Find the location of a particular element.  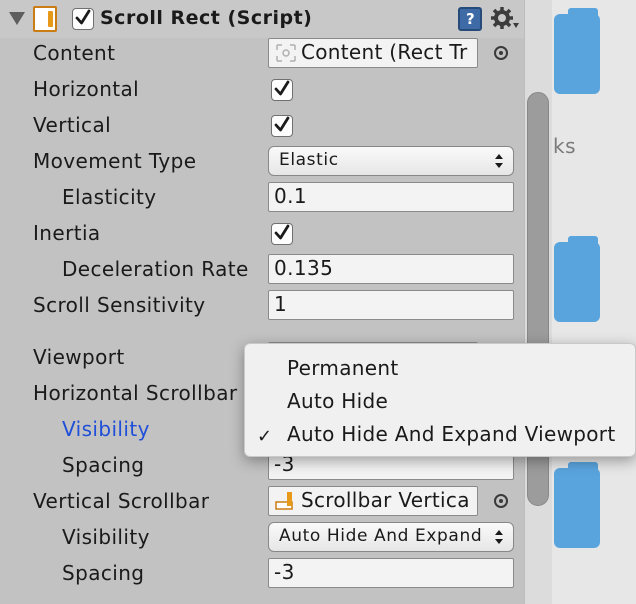

folder-label-partial: ks is located at coordinates (565, 146).